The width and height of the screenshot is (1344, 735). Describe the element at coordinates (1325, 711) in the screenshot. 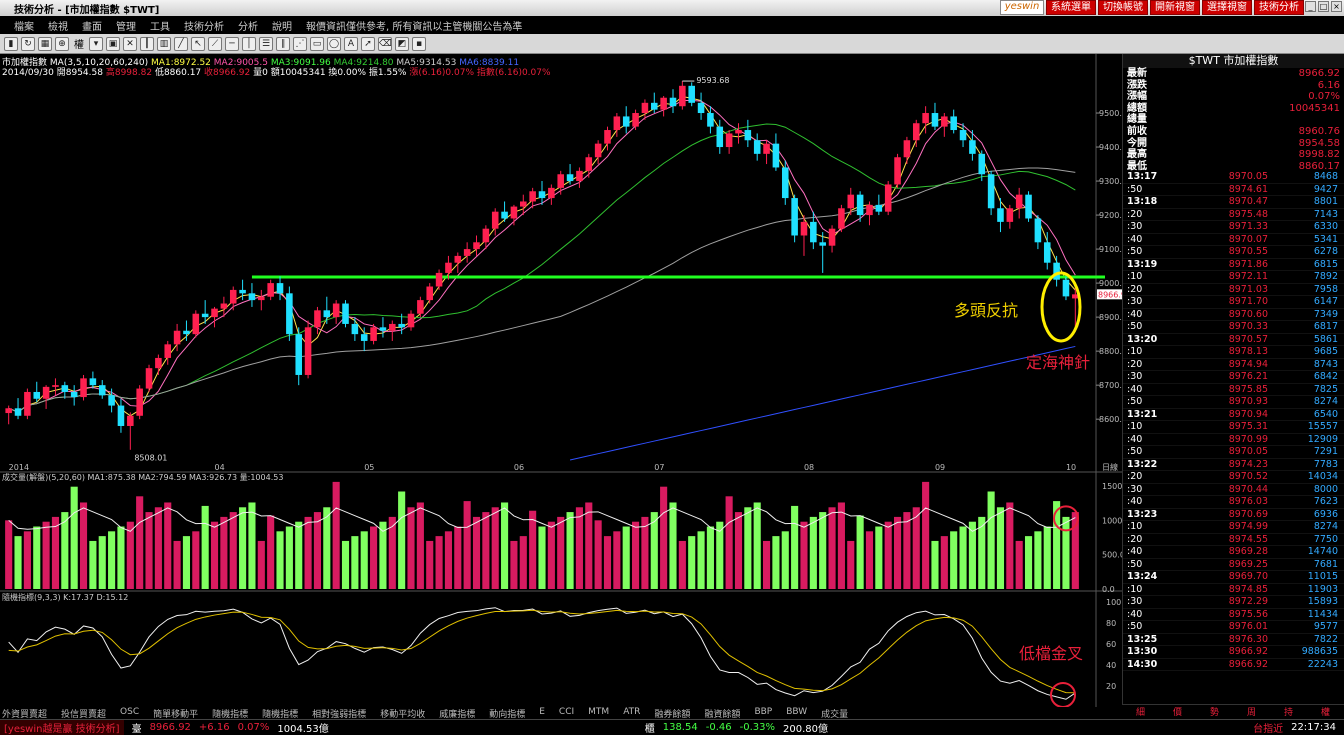

I see `quote-tab: 權` at that location.